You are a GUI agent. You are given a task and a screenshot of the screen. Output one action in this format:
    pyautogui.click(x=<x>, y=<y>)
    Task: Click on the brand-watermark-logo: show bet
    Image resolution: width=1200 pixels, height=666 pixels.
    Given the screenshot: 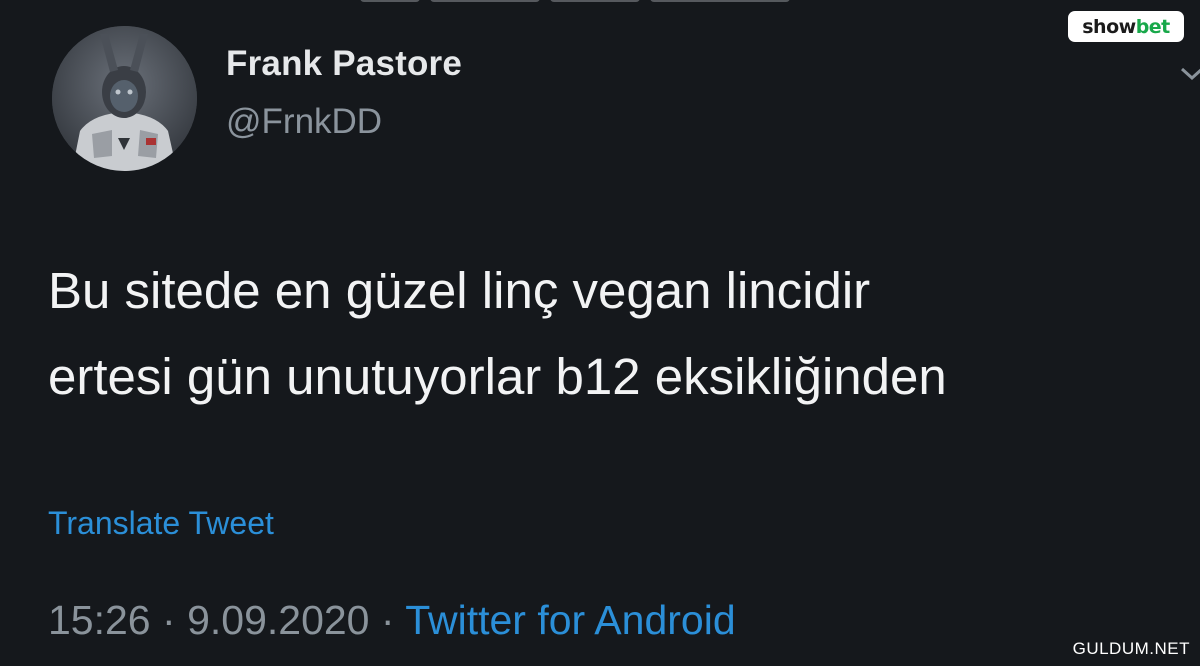 What is the action you would take?
    pyautogui.click(x=1126, y=26)
    